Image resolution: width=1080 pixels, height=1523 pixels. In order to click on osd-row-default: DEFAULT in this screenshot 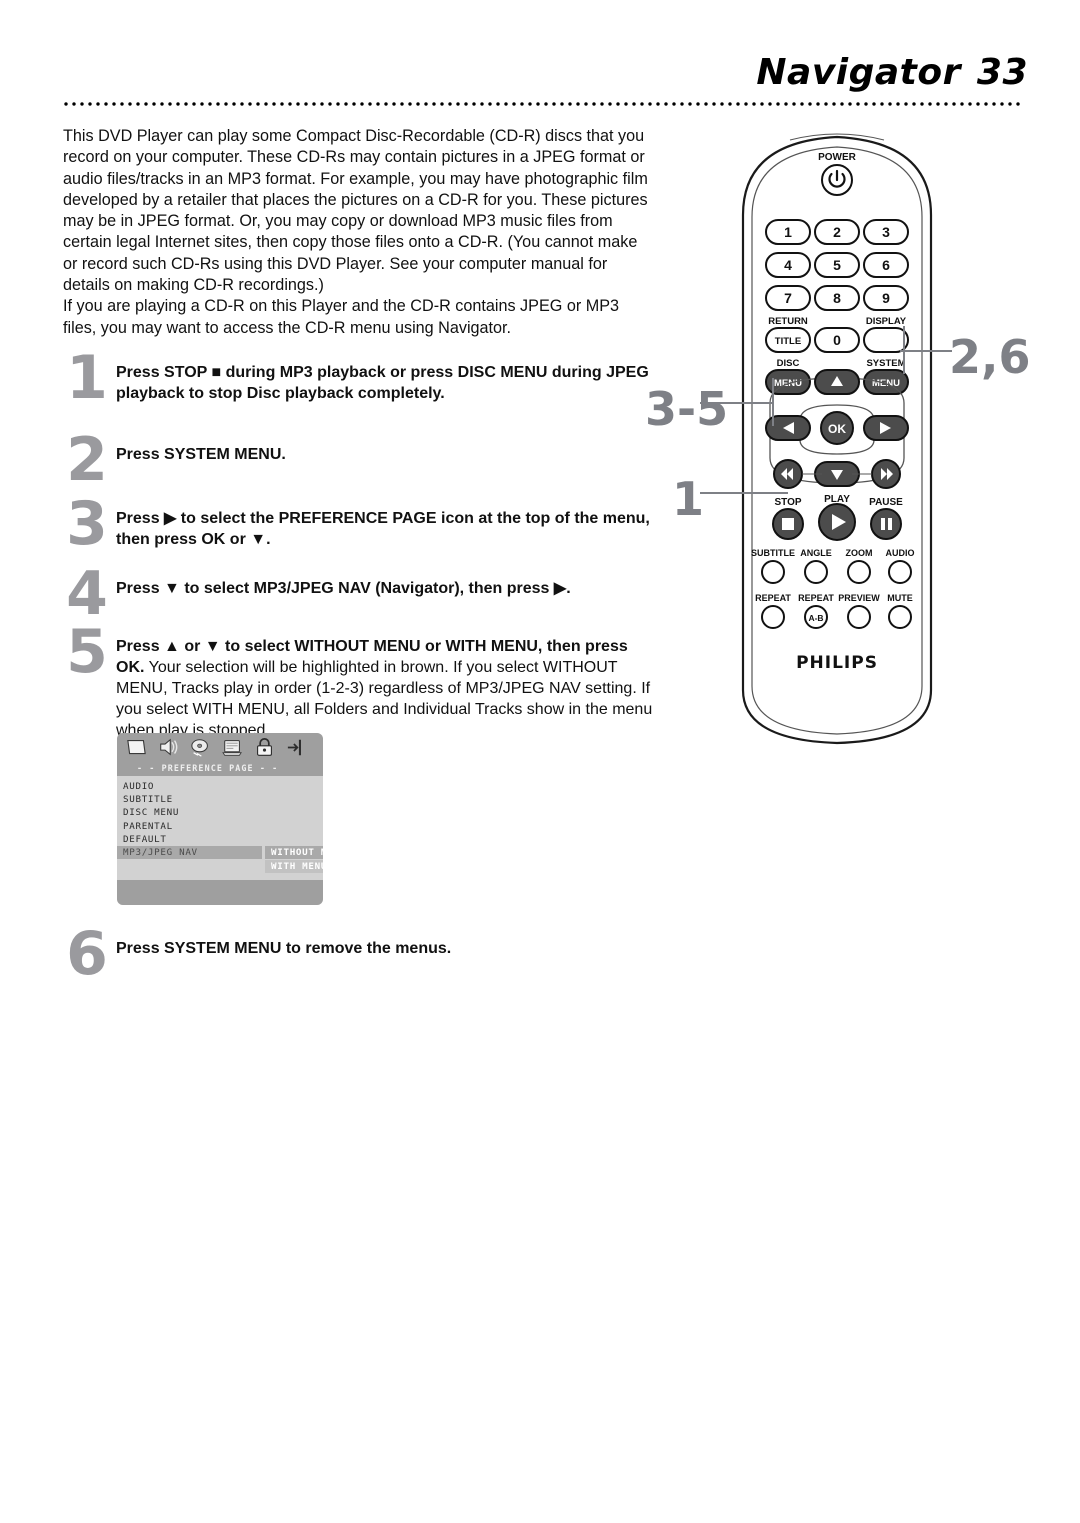, I will do `click(189, 839)`.